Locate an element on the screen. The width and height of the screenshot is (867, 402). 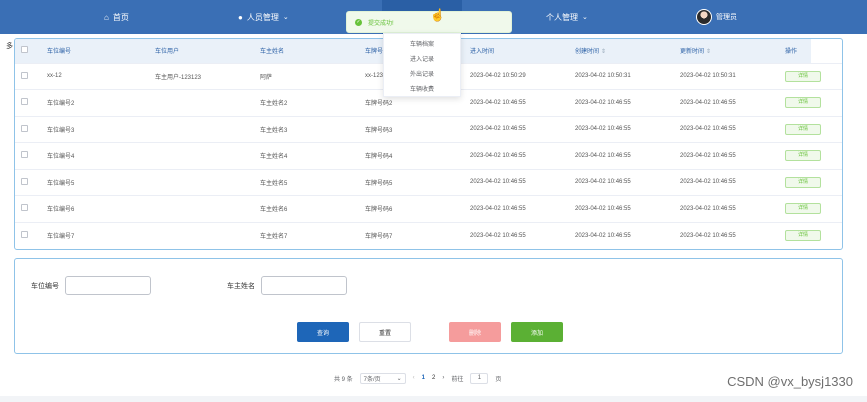
goto-label: 前往 is located at coordinates (457, 379).